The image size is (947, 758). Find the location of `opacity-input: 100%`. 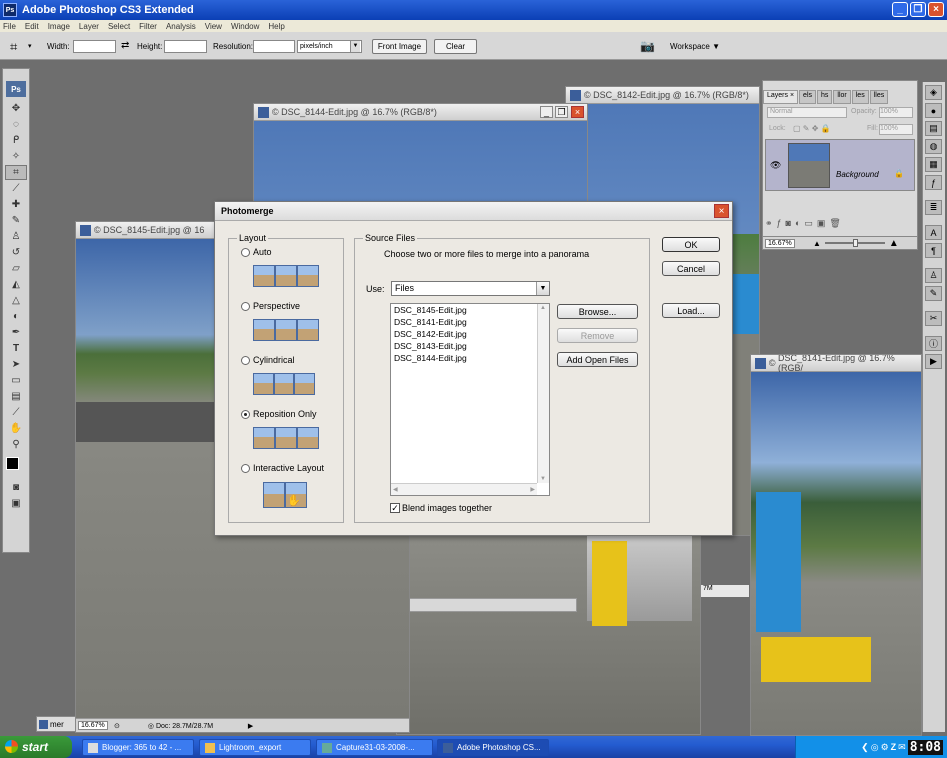

opacity-input: 100% is located at coordinates (896, 112).